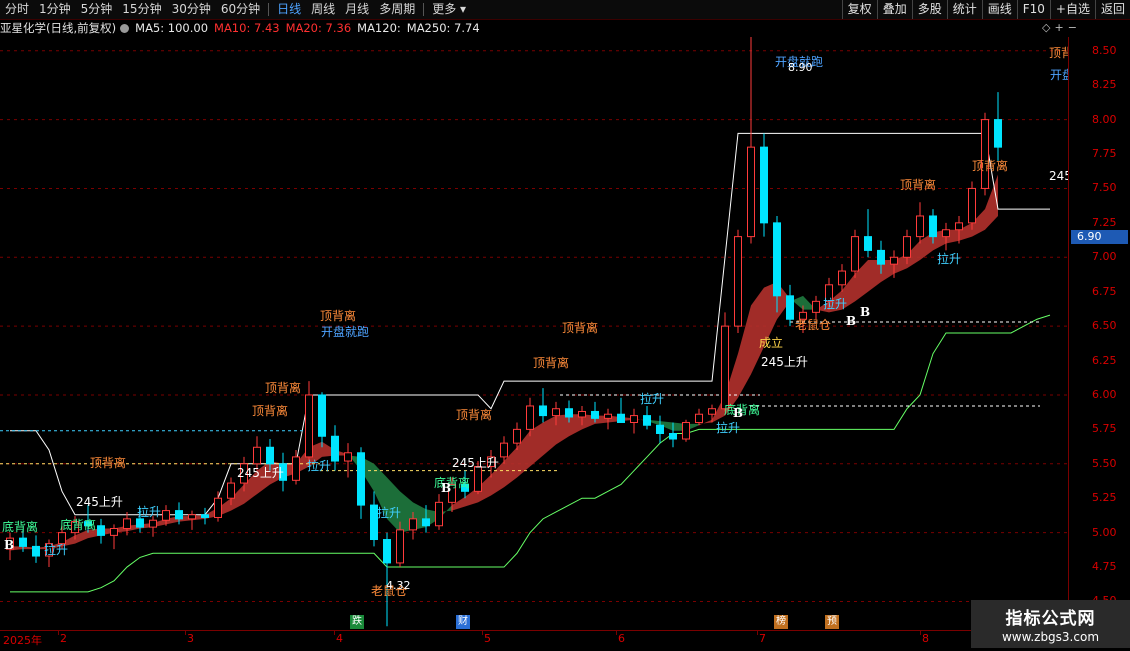  I want to click on event-marker: 财, so click(463, 622).